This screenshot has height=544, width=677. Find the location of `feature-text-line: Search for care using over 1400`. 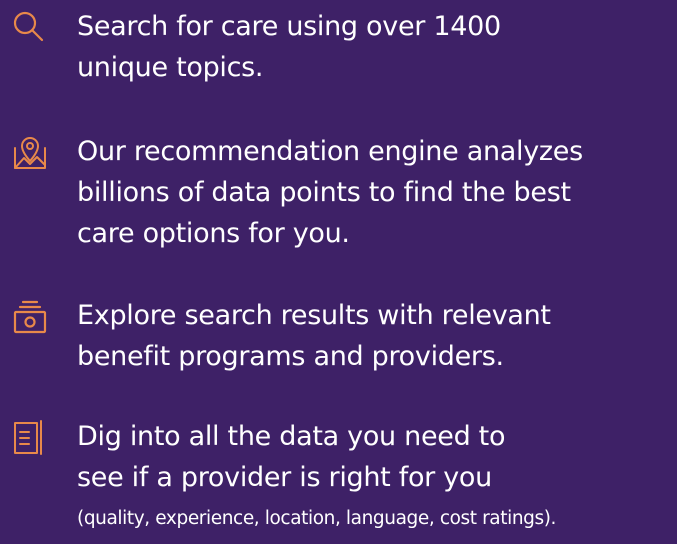

feature-text-line: Search for care using over 1400 is located at coordinates (289, 26).